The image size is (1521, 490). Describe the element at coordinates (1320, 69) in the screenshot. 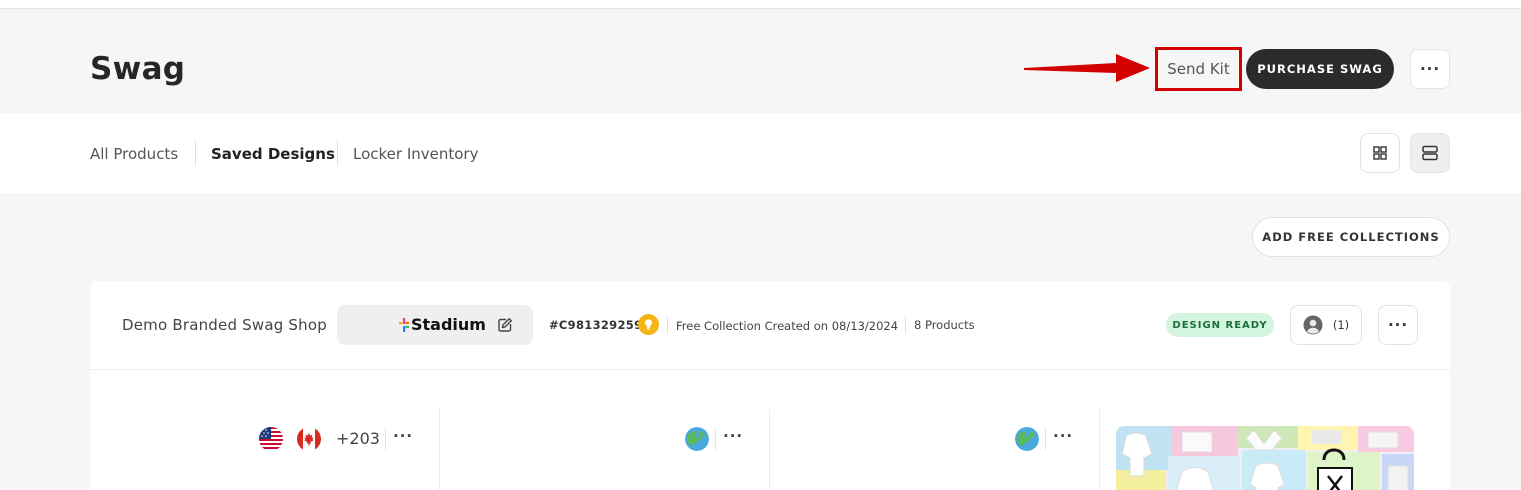

I see `purchase-swag-button: PURCHASE SWAG` at that location.